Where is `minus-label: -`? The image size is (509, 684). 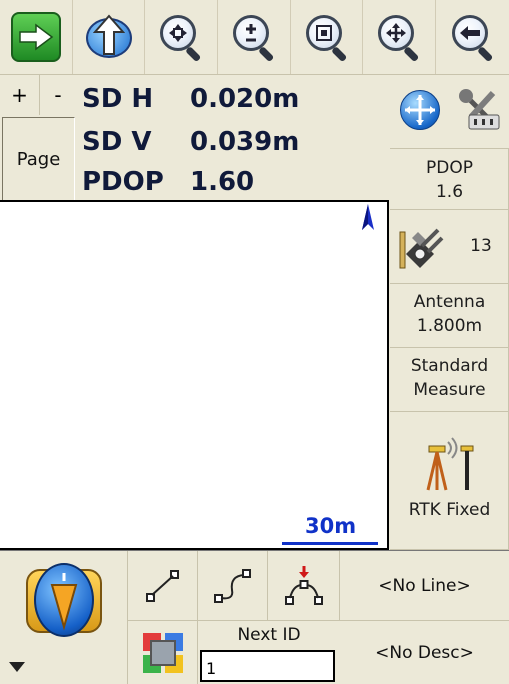
minus-label: - is located at coordinates (58, 95).